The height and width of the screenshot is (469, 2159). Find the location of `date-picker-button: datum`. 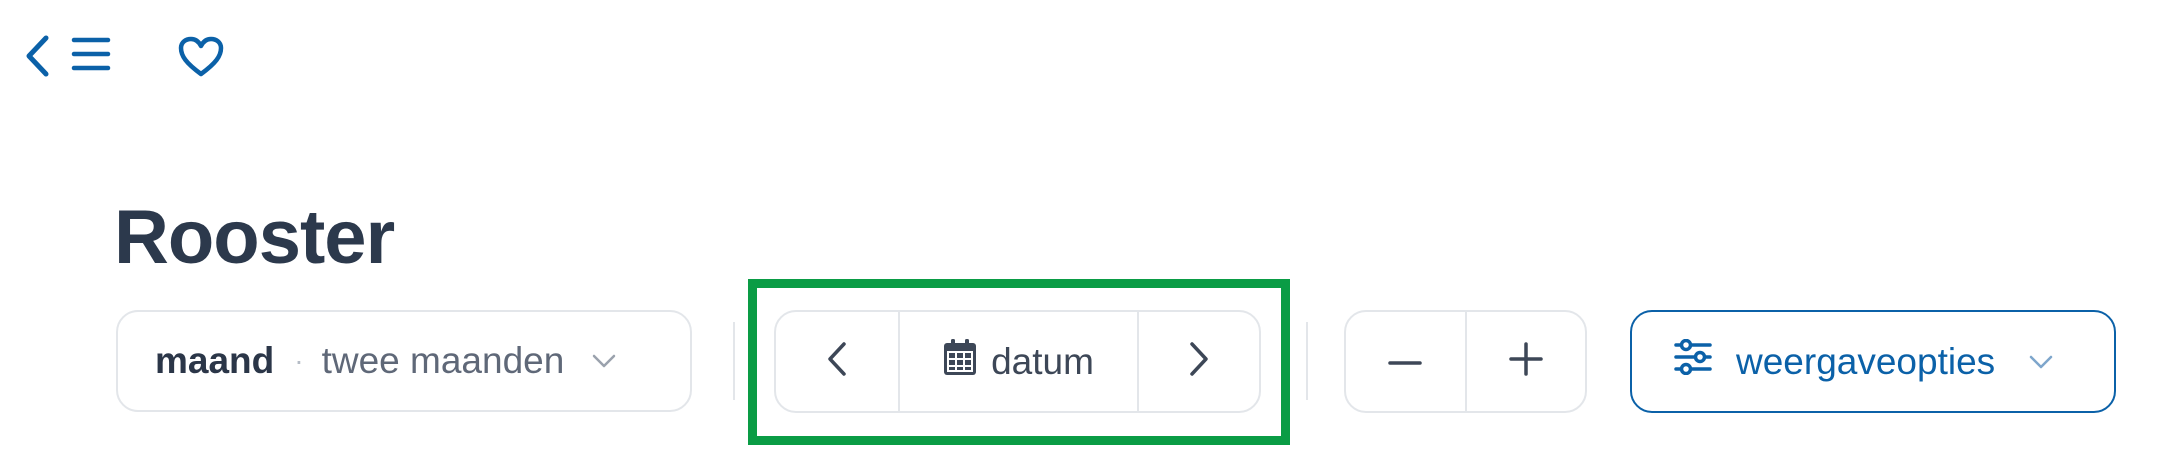

date-picker-button: datum is located at coordinates (1019, 361).